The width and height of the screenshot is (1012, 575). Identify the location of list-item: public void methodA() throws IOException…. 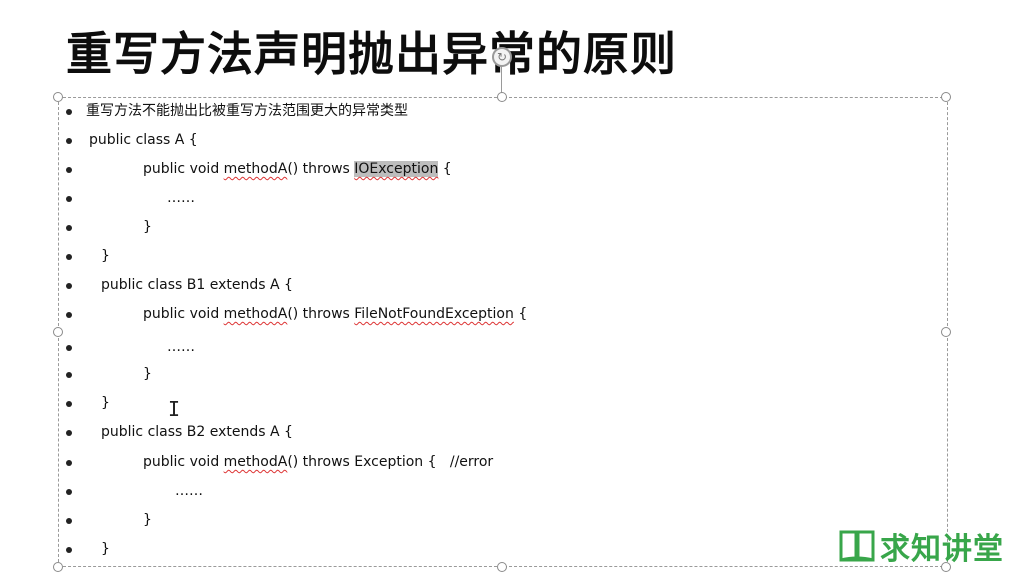
(440, 169).